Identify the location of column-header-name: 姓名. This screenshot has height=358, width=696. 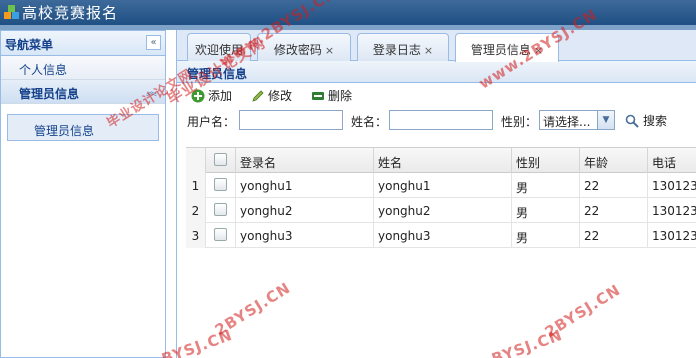
(443, 160).